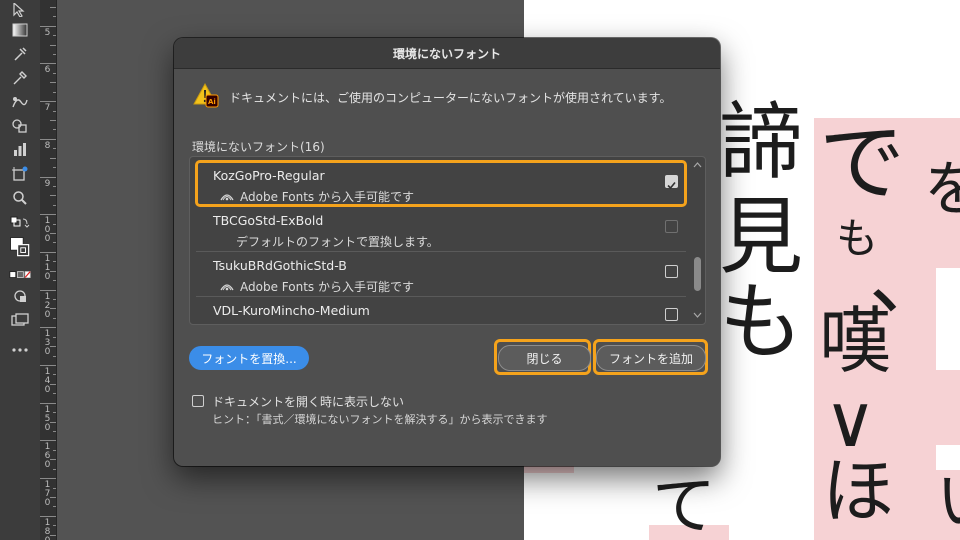 The image size is (960, 540). I want to click on list-scrollbar, so click(697, 240).